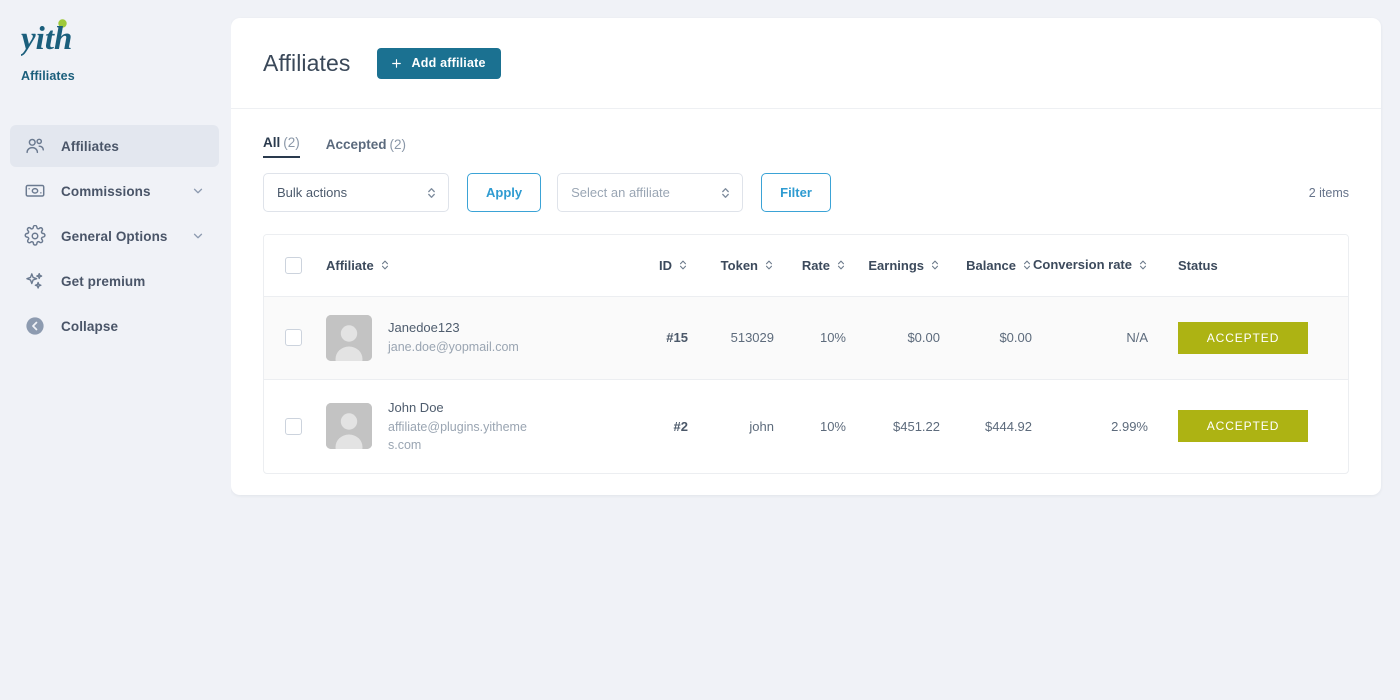  Describe the element at coordinates (991, 265) in the screenshot. I see `column-label: Balance` at that location.